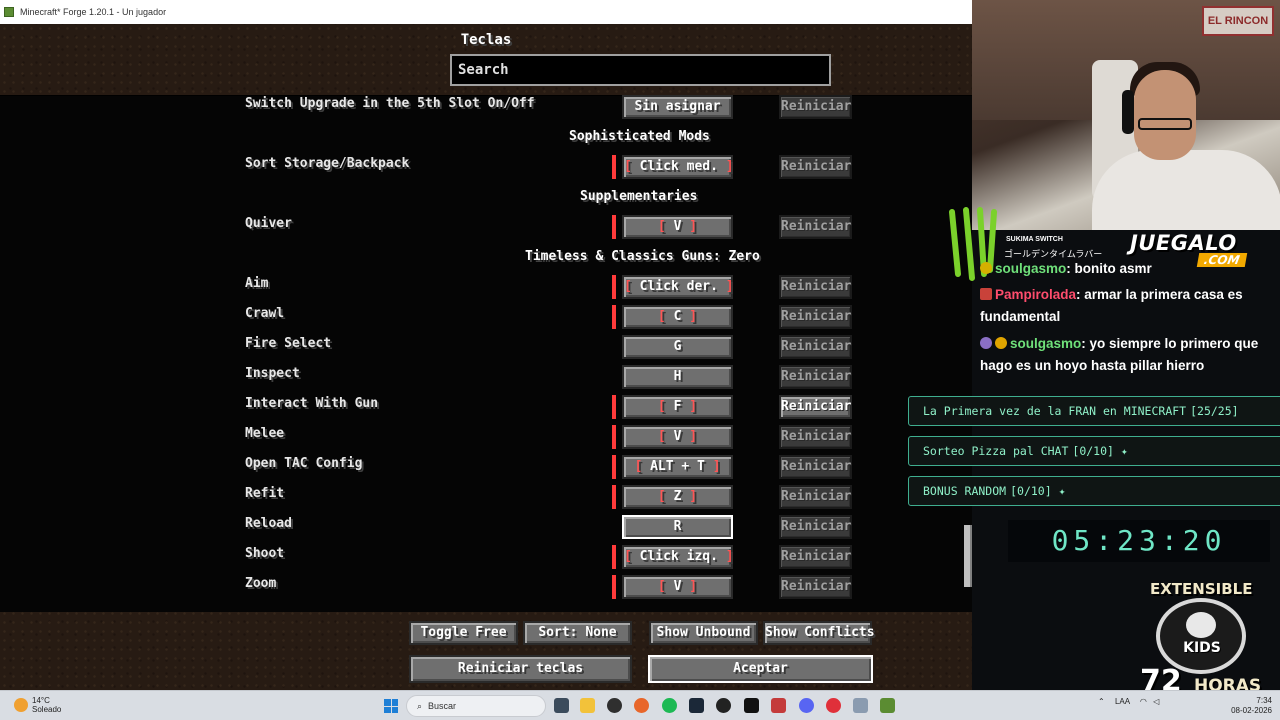 Image resolution: width=1280 pixels, height=720 pixels. I want to click on sun-icon, so click(21, 705).